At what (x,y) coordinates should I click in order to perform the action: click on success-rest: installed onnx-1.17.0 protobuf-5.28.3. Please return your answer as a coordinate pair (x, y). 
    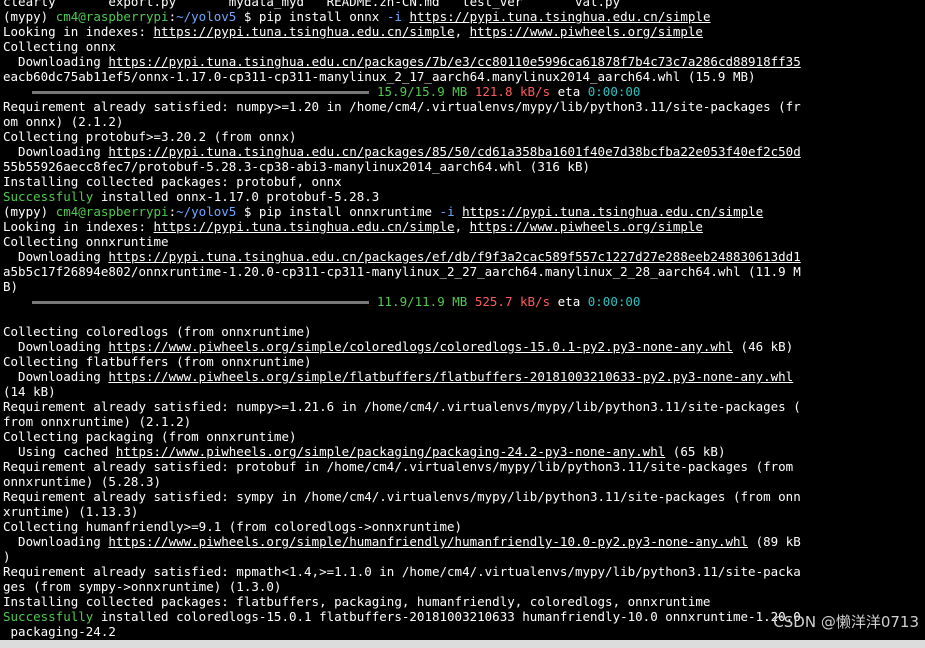
    Looking at the image, I should click on (236, 196).